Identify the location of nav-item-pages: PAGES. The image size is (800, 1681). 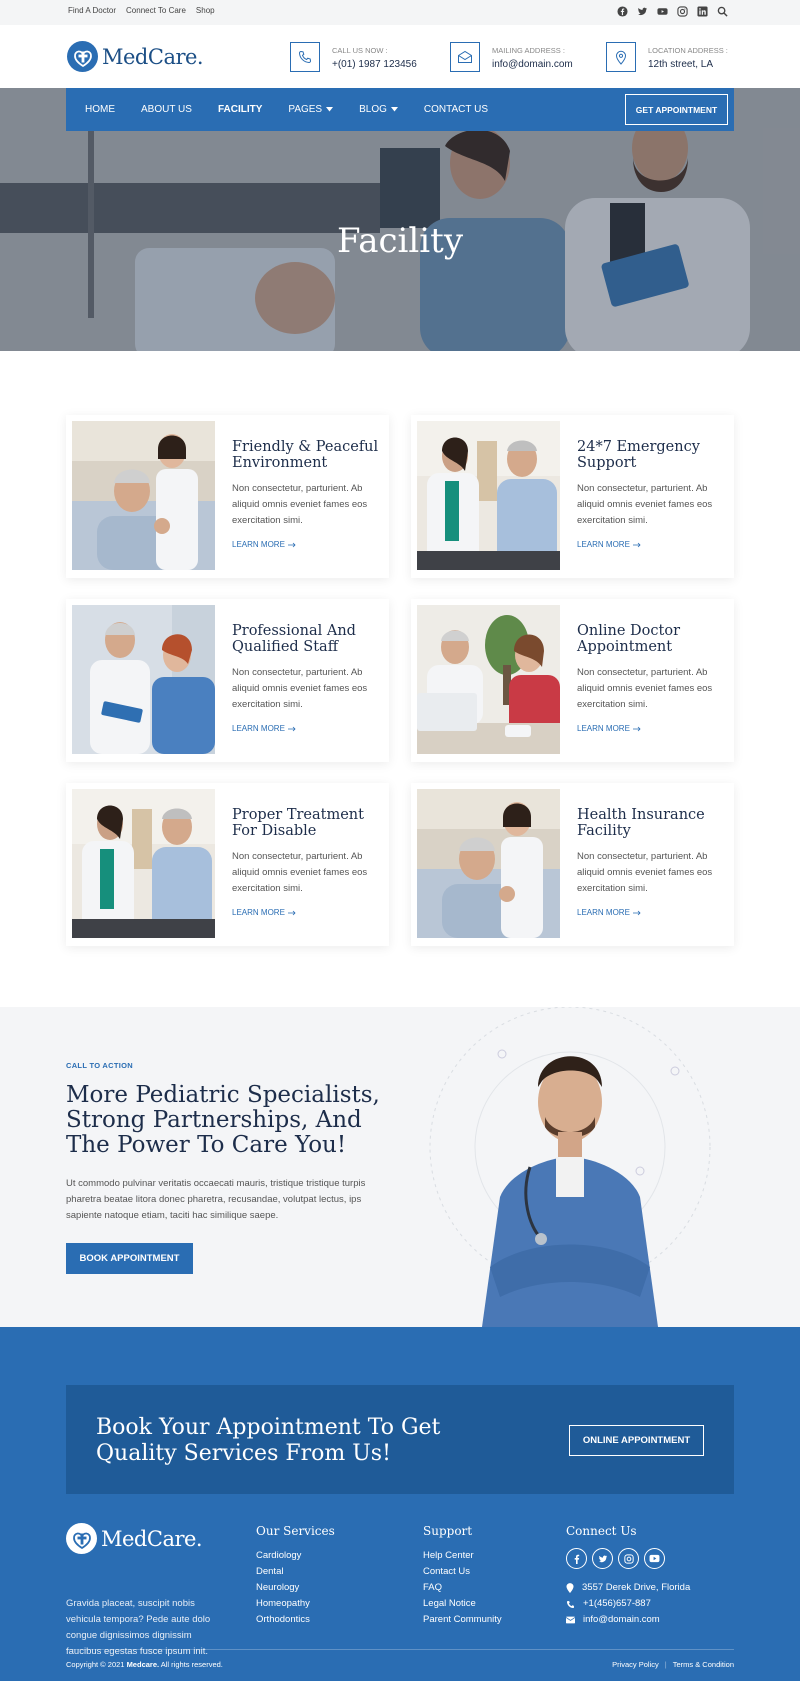
(311, 109).